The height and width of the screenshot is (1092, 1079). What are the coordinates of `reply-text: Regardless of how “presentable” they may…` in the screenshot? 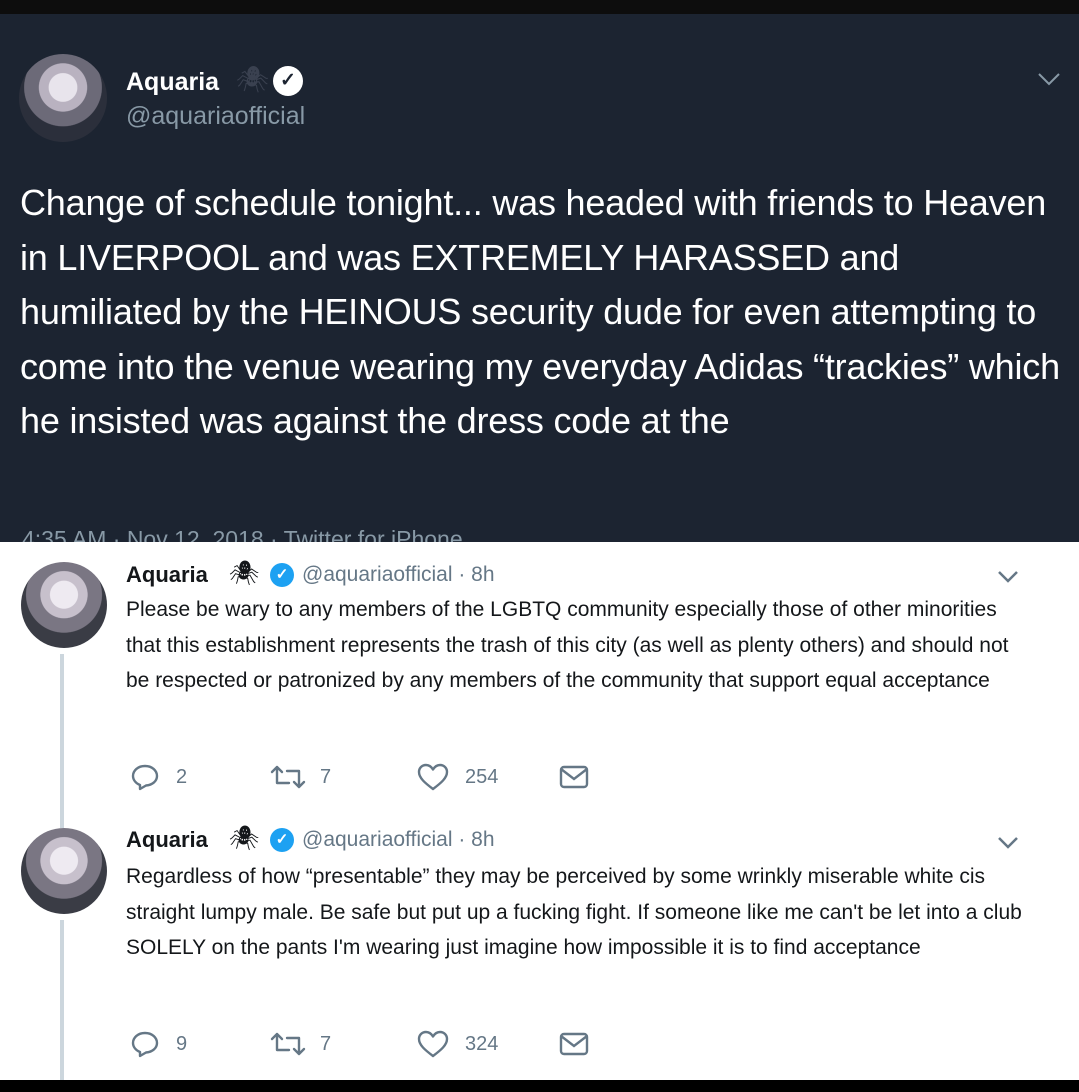 It's located at (574, 912).